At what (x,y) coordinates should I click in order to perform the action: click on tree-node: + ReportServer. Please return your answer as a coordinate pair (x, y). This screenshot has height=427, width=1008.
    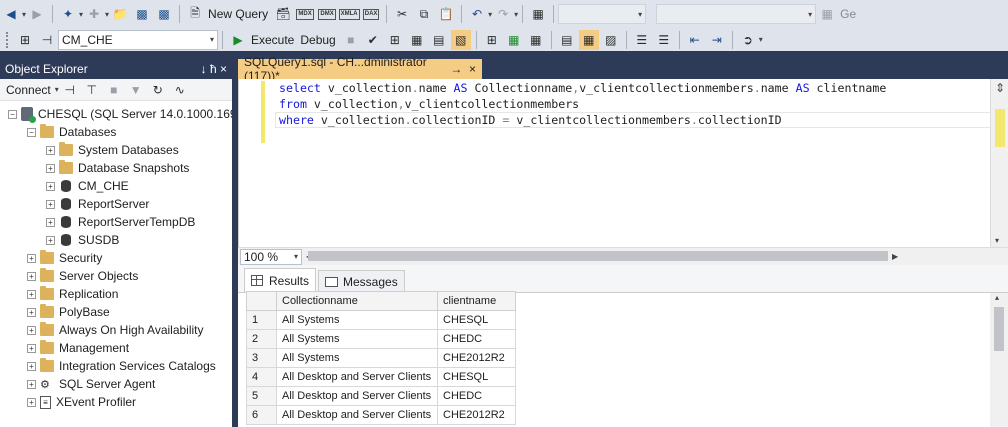
    Looking at the image, I should click on (97, 204).